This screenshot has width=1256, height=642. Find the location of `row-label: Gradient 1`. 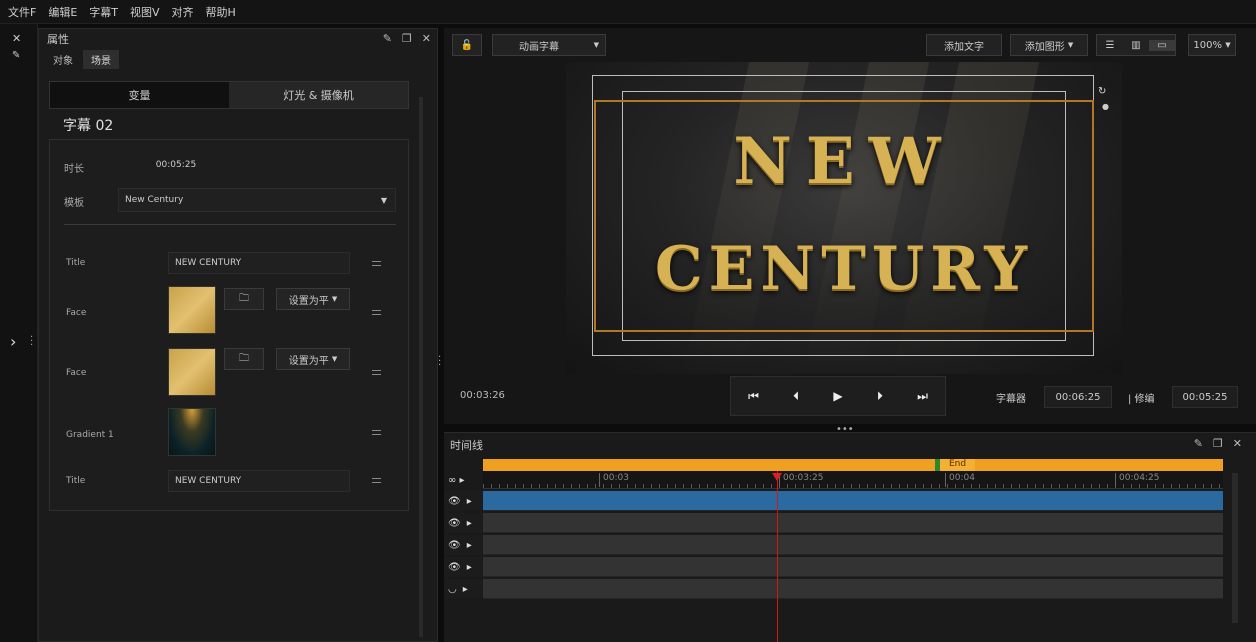

row-label: Gradient 1 is located at coordinates (90, 435).